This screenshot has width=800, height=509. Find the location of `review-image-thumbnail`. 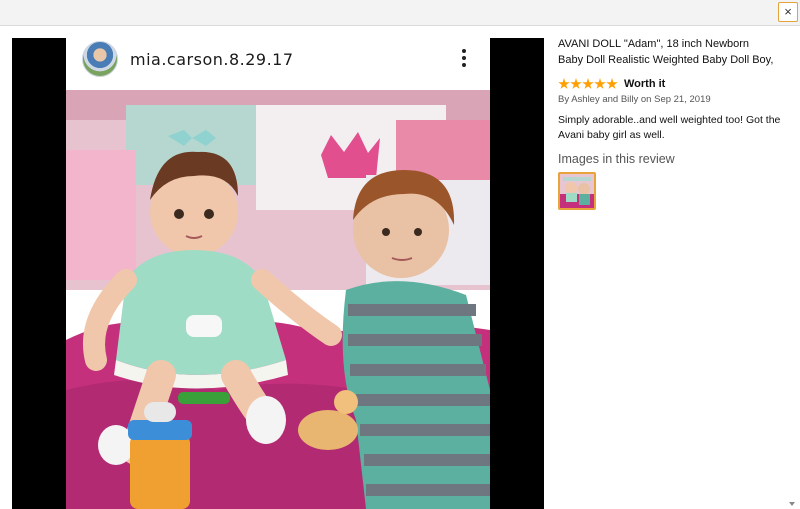

review-image-thumbnail is located at coordinates (577, 191).